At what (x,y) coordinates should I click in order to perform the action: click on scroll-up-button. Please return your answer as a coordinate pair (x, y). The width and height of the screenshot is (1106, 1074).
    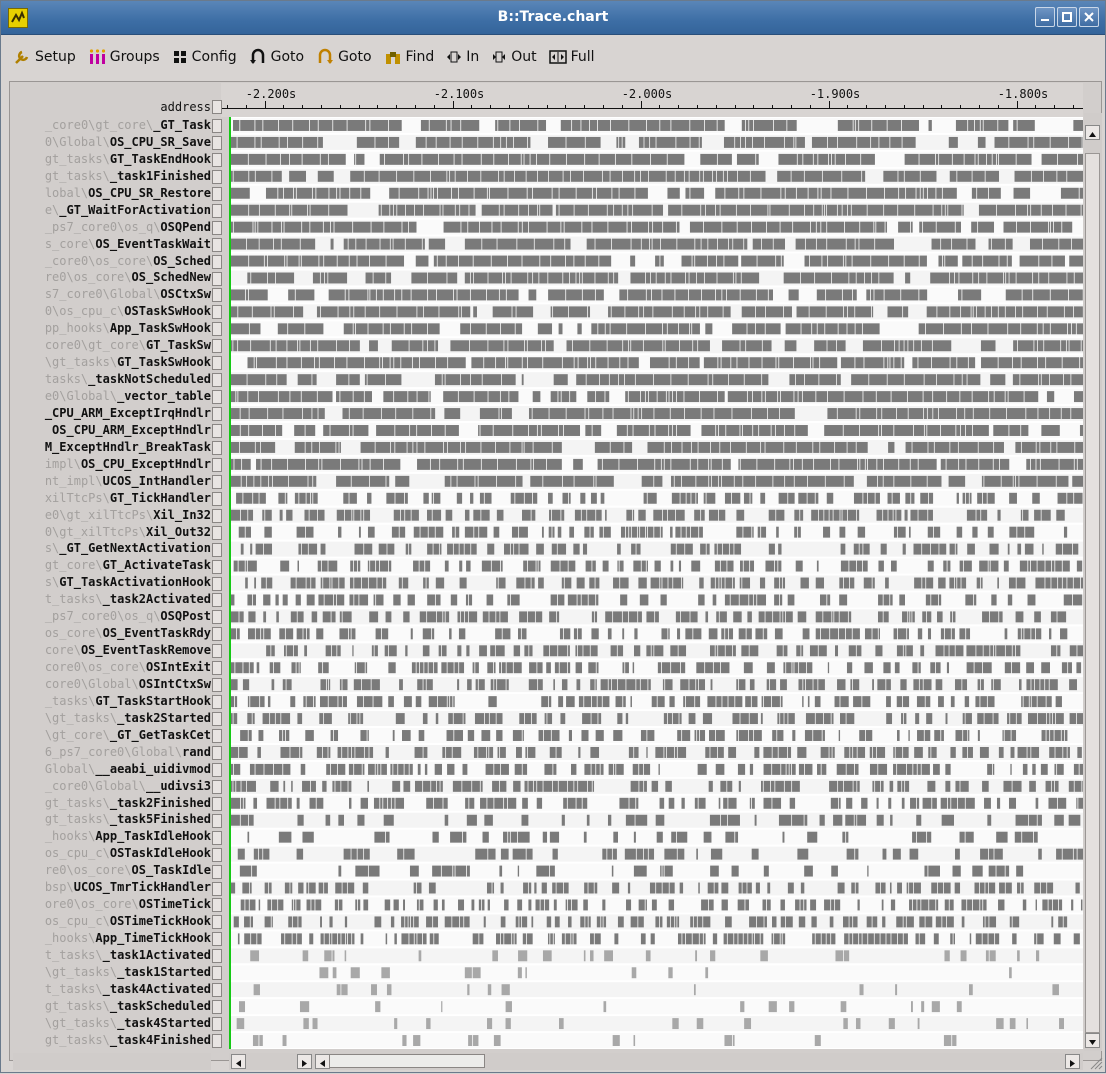
    Looking at the image, I should click on (1092, 132).